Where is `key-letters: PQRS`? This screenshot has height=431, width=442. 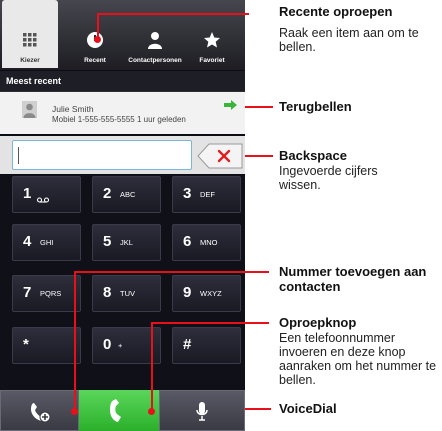 key-letters: PQRS is located at coordinates (51, 293).